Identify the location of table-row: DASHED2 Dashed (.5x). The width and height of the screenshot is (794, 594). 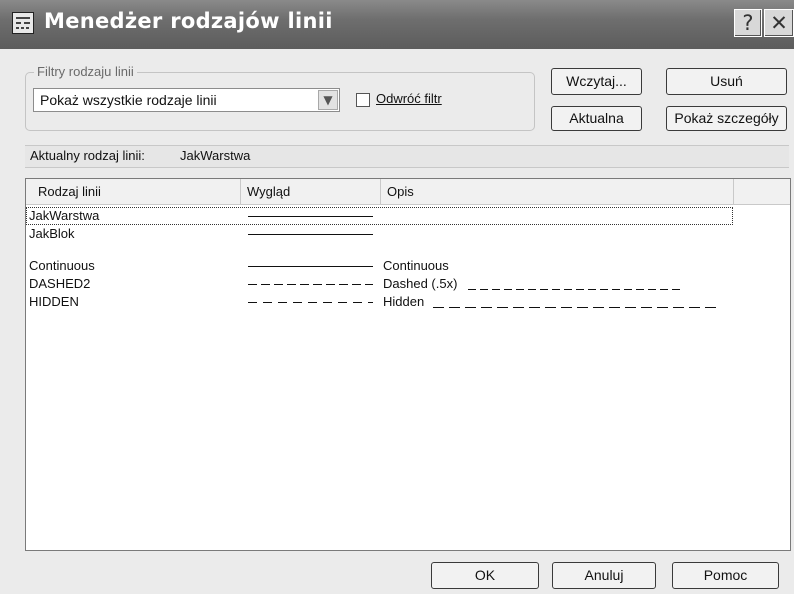
(408, 284).